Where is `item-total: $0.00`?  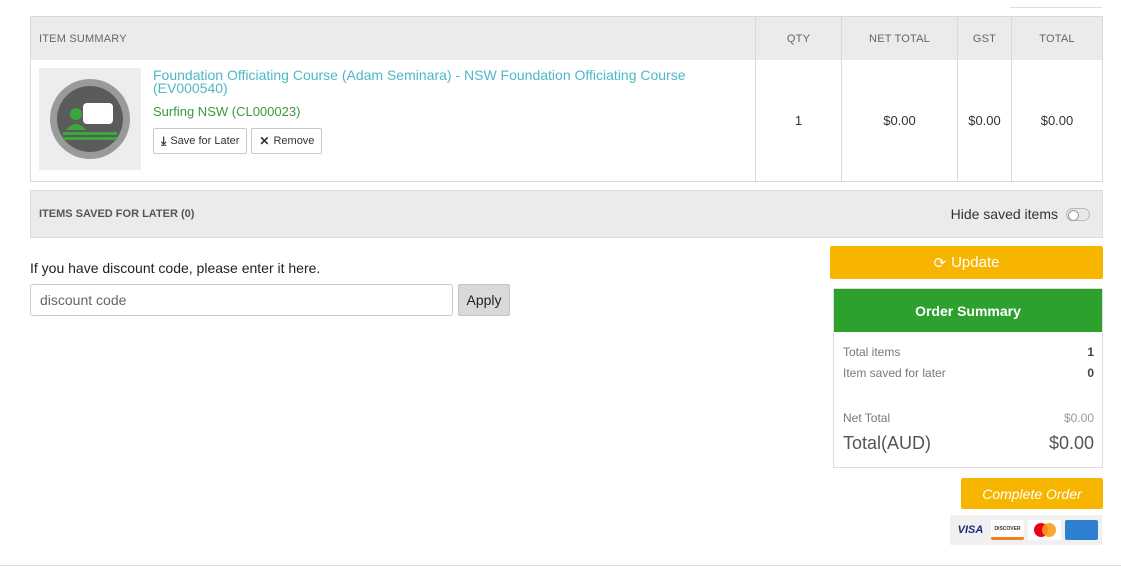
item-total: $0.00 is located at coordinates (1056, 120).